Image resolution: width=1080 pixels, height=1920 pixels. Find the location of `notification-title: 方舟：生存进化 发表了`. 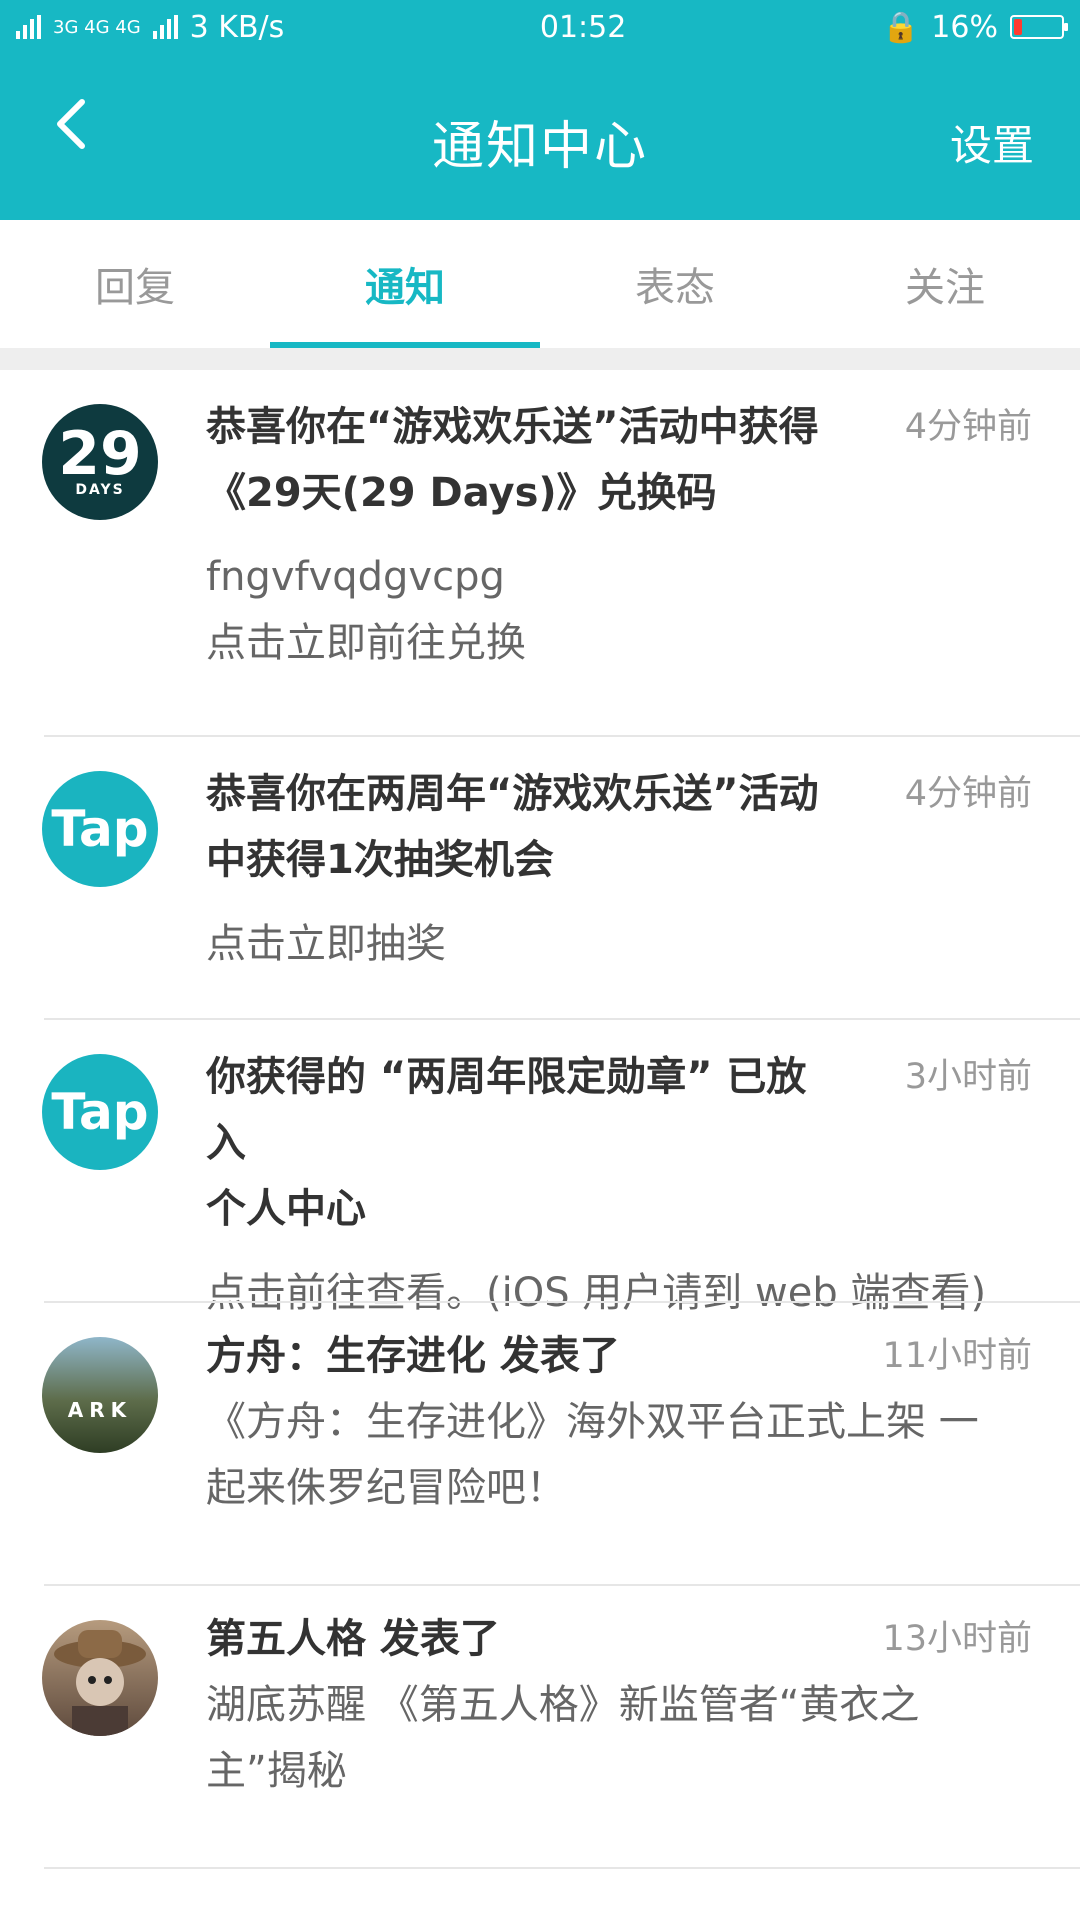

notification-title: 方舟：生存进化 发表了 is located at coordinates (413, 1356).